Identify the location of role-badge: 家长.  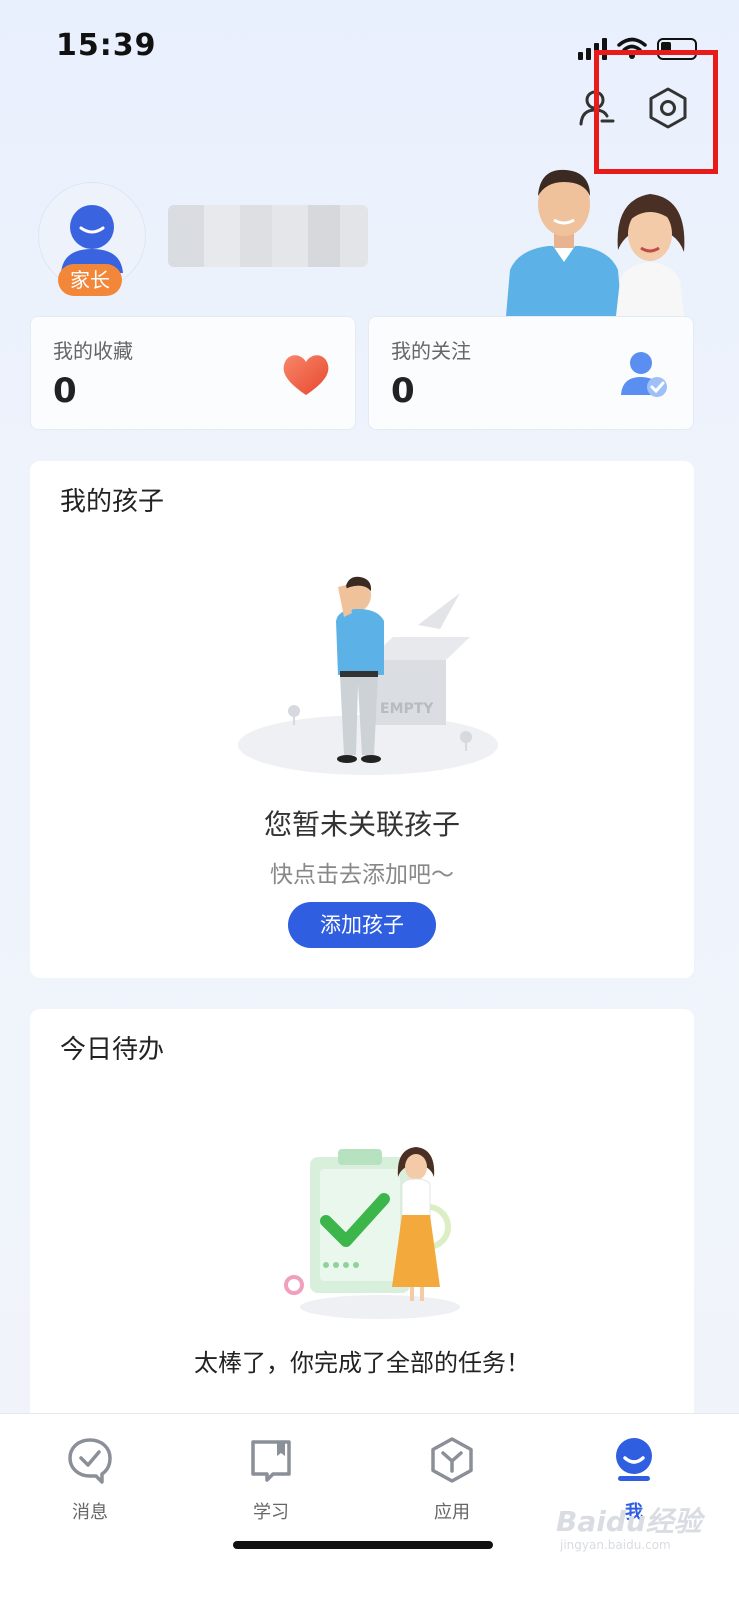
(90, 280).